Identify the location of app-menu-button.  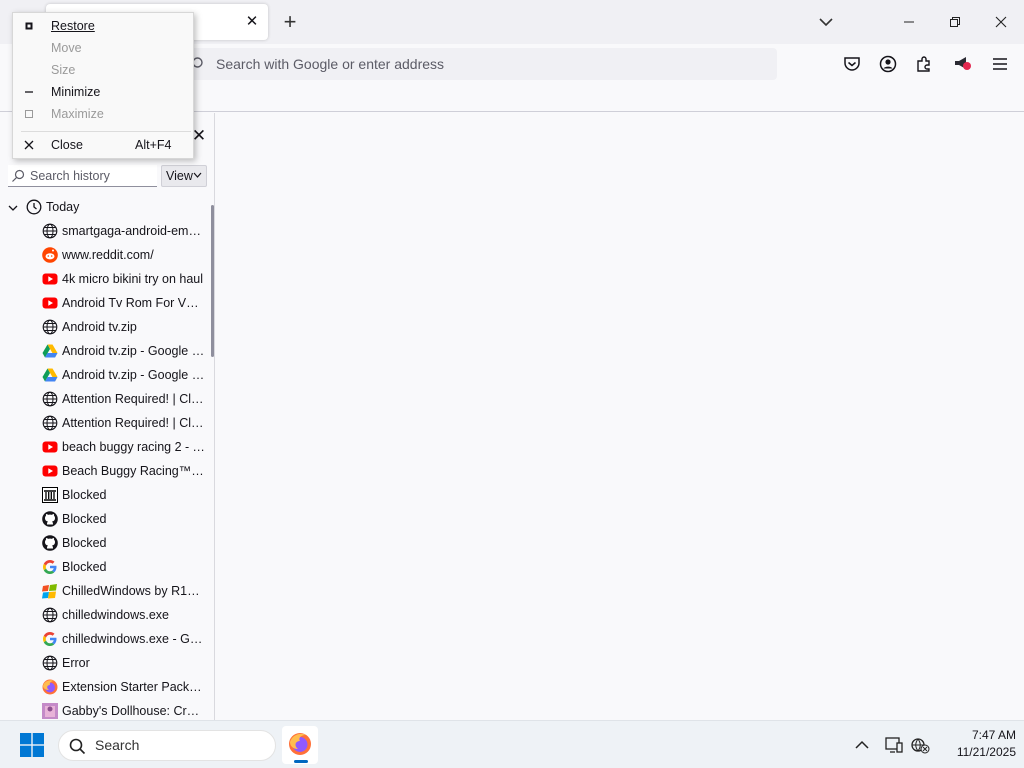
(1000, 64).